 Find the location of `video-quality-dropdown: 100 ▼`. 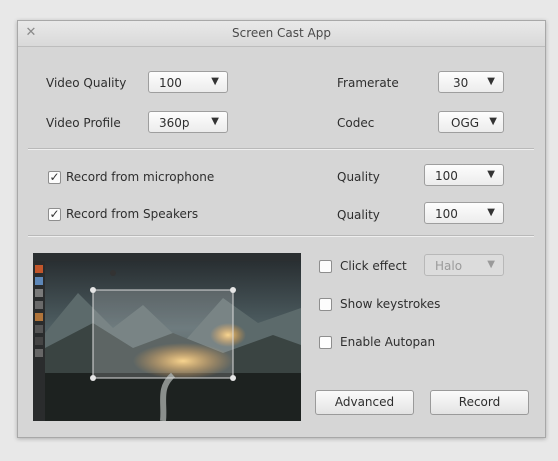

video-quality-dropdown: 100 ▼ is located at coordinates (188, 82).